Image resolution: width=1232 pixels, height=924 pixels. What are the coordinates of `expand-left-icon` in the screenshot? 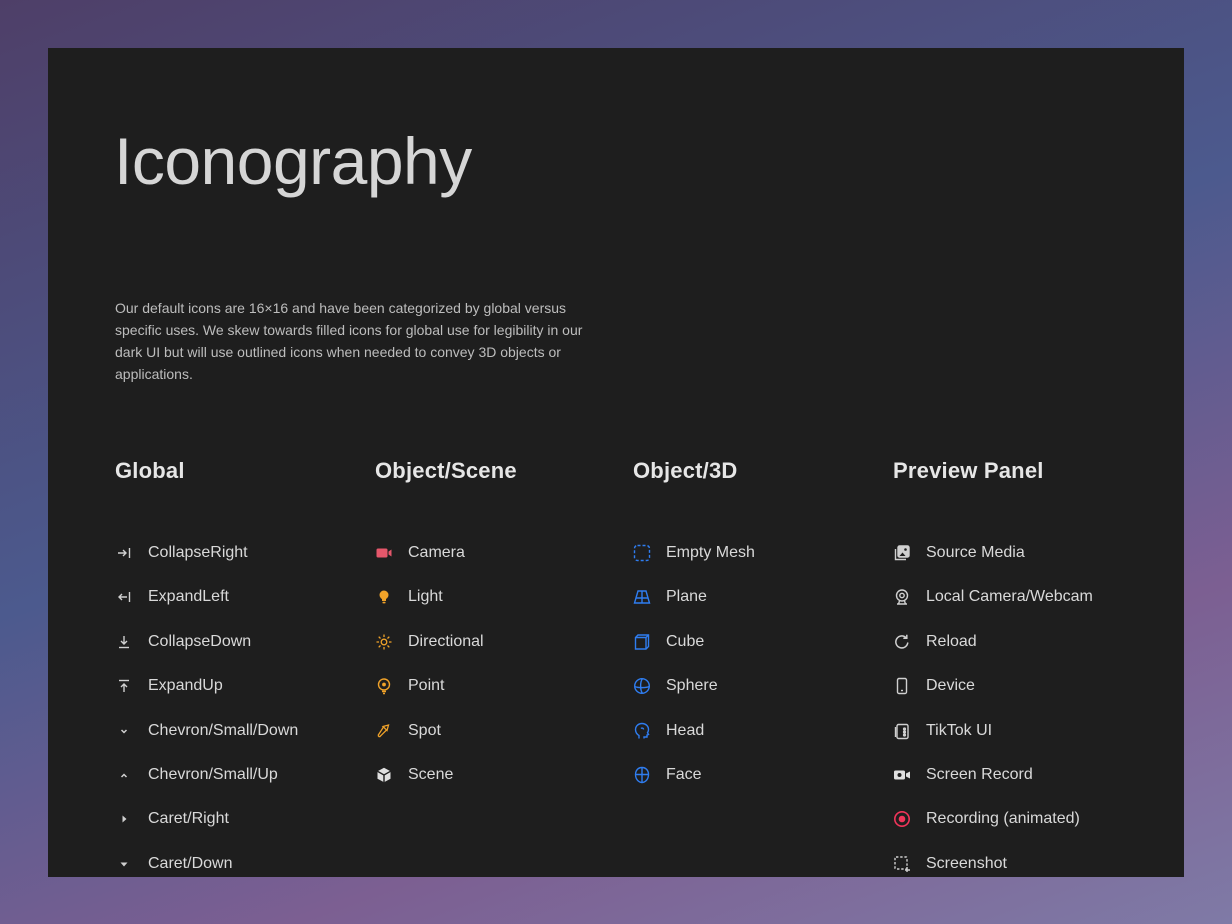 It's located at (124, 597).